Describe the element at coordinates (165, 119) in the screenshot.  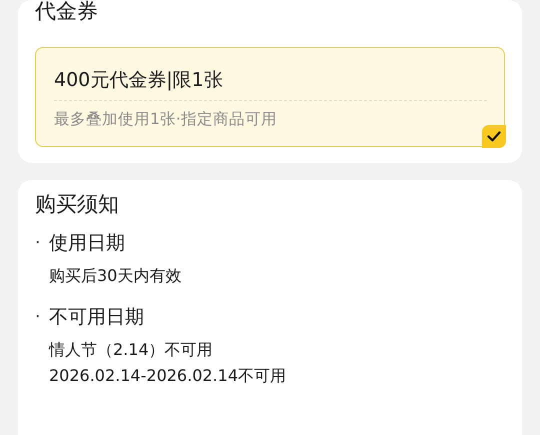
I see `coupon-note: 最多叠加使用1张·指定商品可用` at that location.